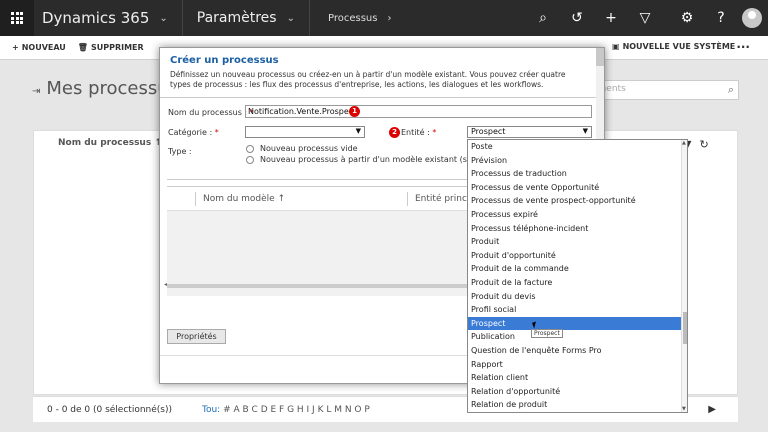 Image resolution: width=768 pixels, height=432 pixels. What do you see at coordinates (577, 18) in the screenshot?
I see `history-icon: ↺` at bounding box center [577, 18].